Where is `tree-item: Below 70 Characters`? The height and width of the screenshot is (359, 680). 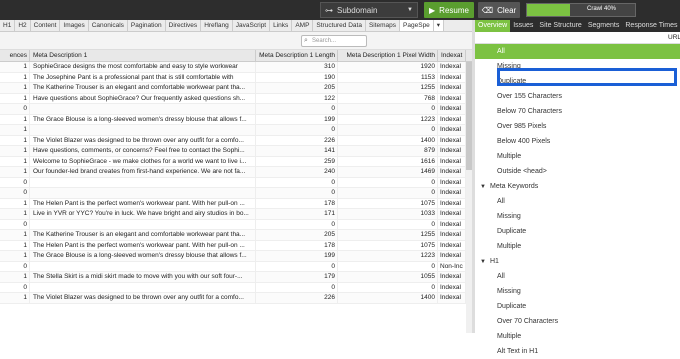
tree-item: Below 70 Characters is located at coordinates (577, 111).